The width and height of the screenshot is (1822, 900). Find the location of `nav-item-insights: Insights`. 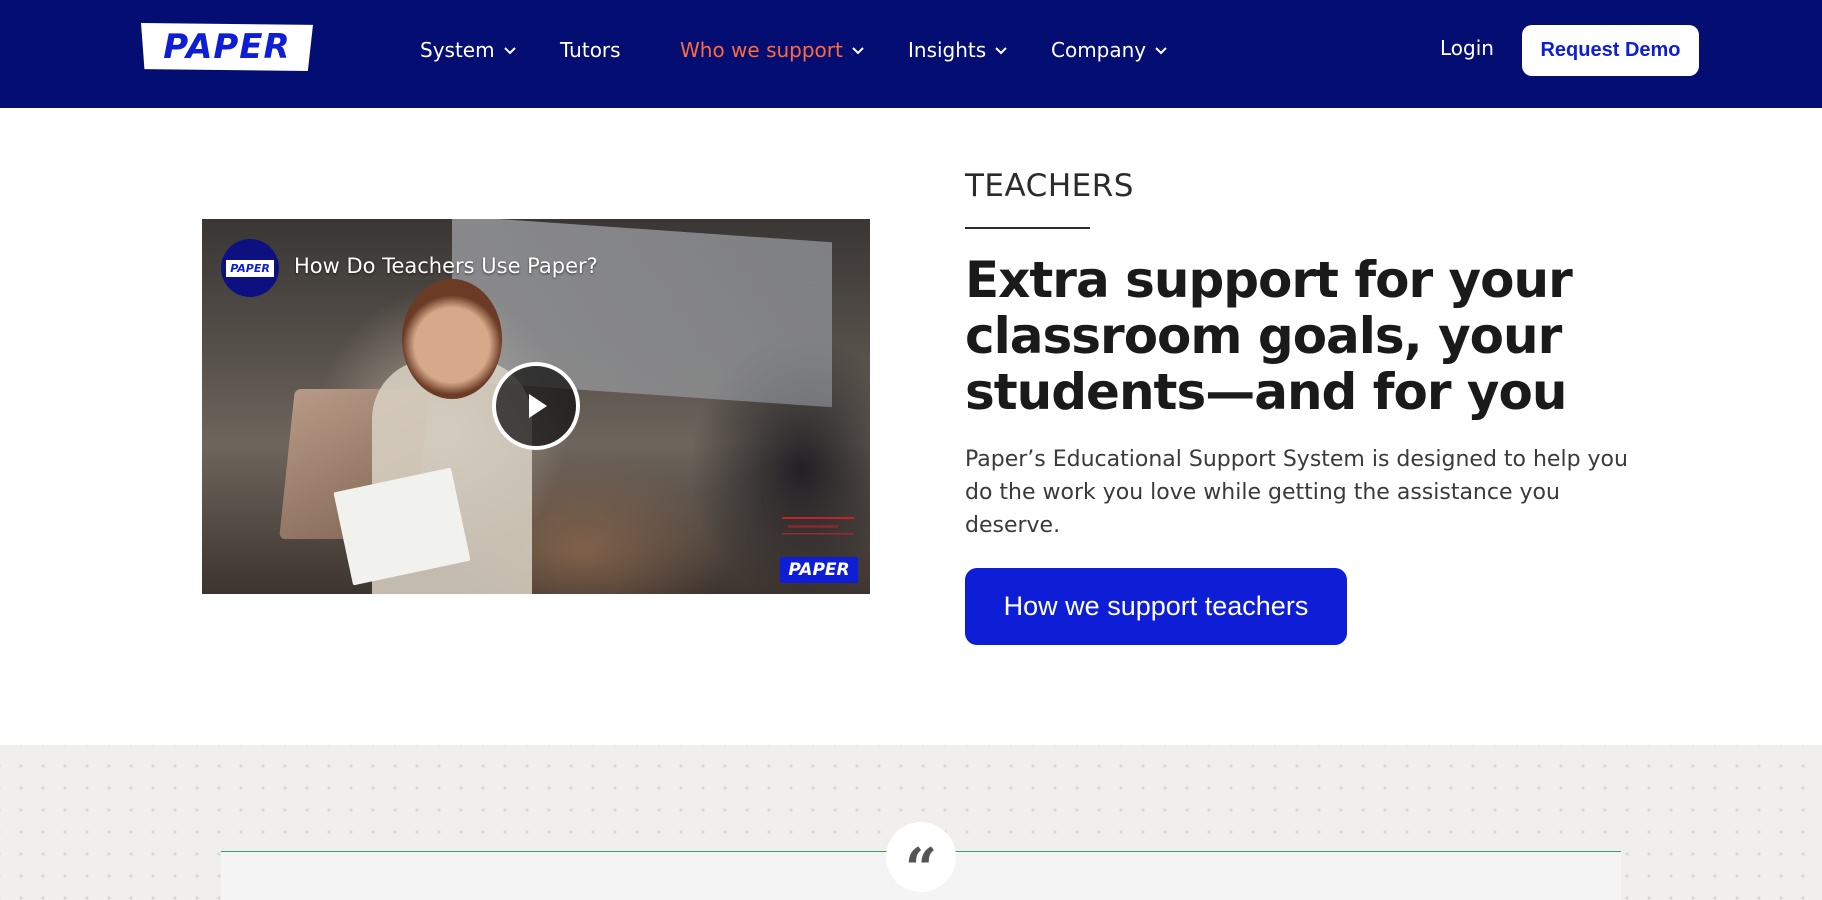

nav-item-insights: Insights is located at coordinates (958, 50).